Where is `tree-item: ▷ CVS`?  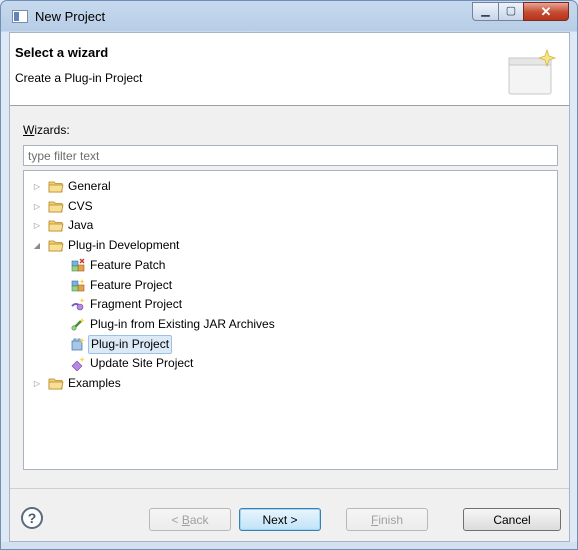 tree-item: ▷ CVS is located at coordinates (284, 206).